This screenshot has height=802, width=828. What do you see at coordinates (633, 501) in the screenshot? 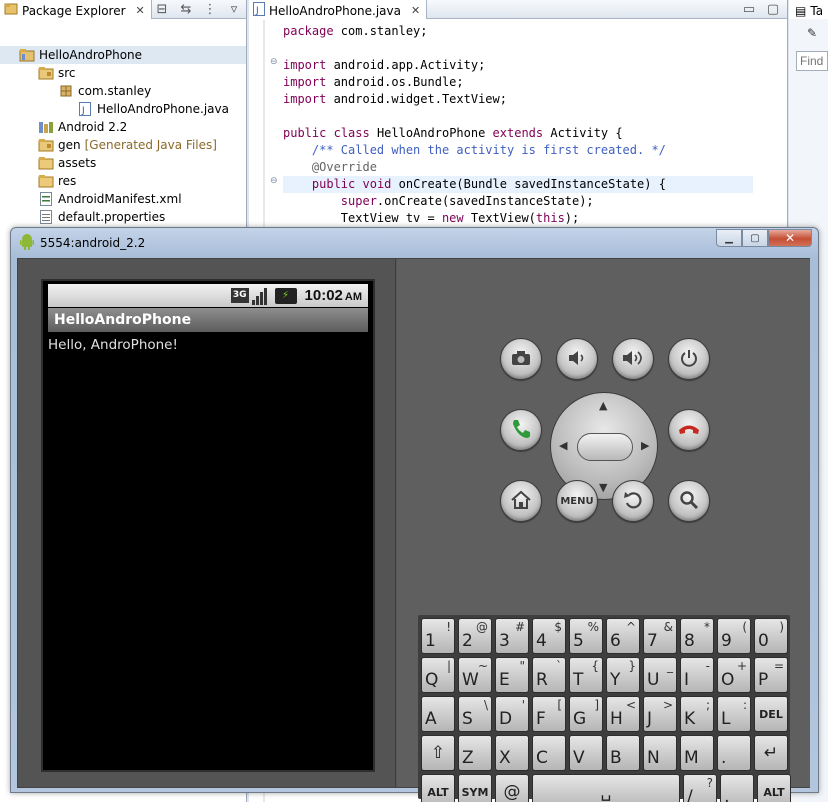
I see `back-button` at bounding box center [633, 501].